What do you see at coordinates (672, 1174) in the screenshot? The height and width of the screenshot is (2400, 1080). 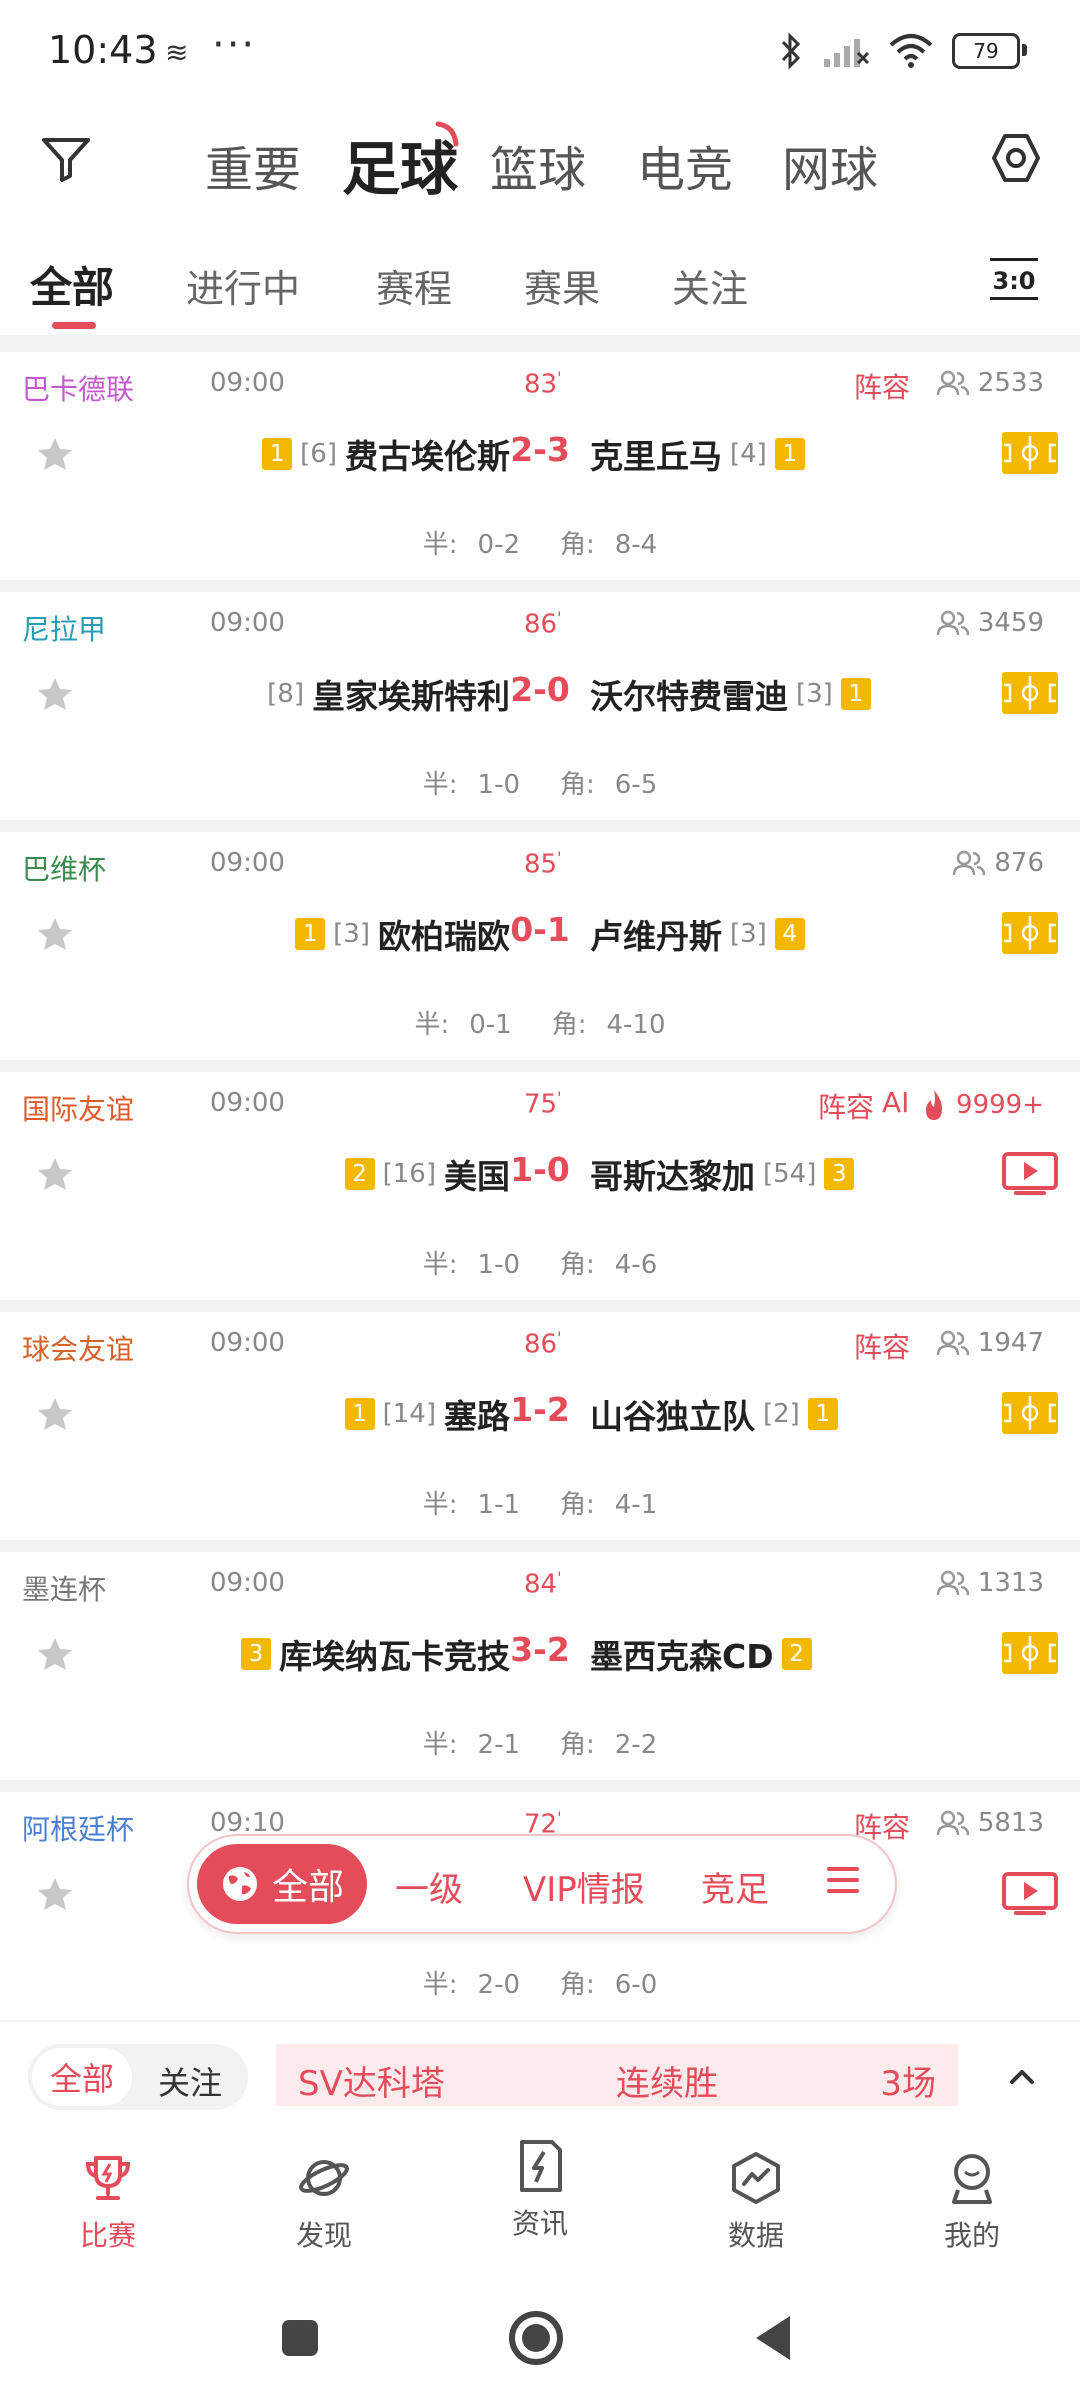 I see `away-team: 哥斯达黎加` at bounding box center [672, 1174].